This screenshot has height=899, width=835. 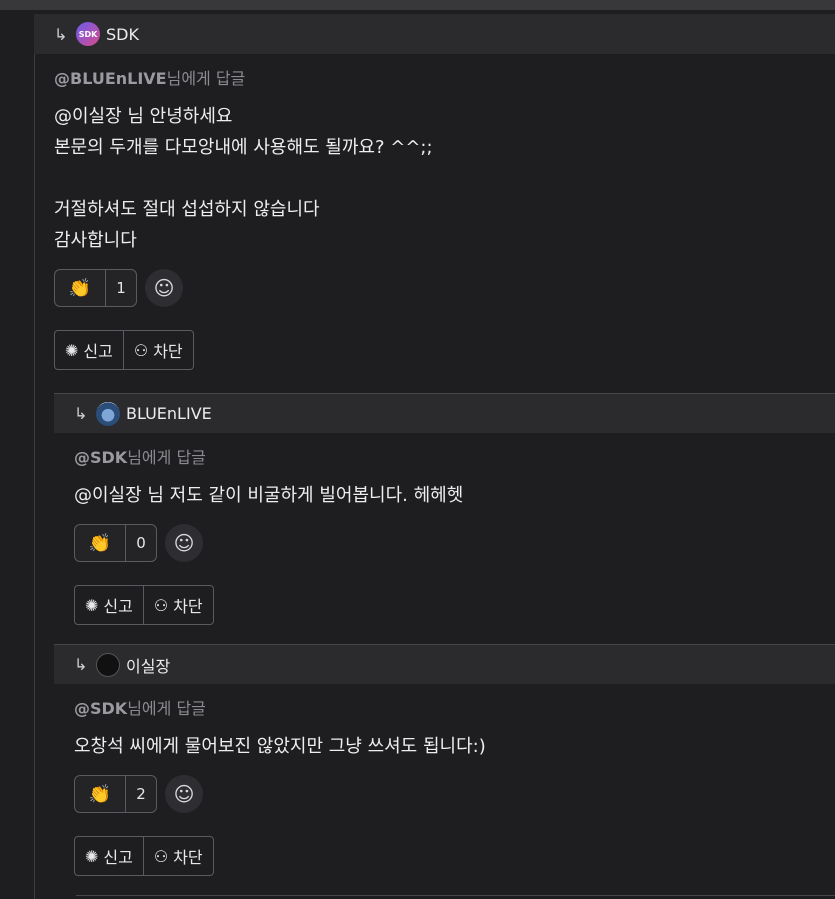 I want to click on top-bar, so click(x=417, y=5).